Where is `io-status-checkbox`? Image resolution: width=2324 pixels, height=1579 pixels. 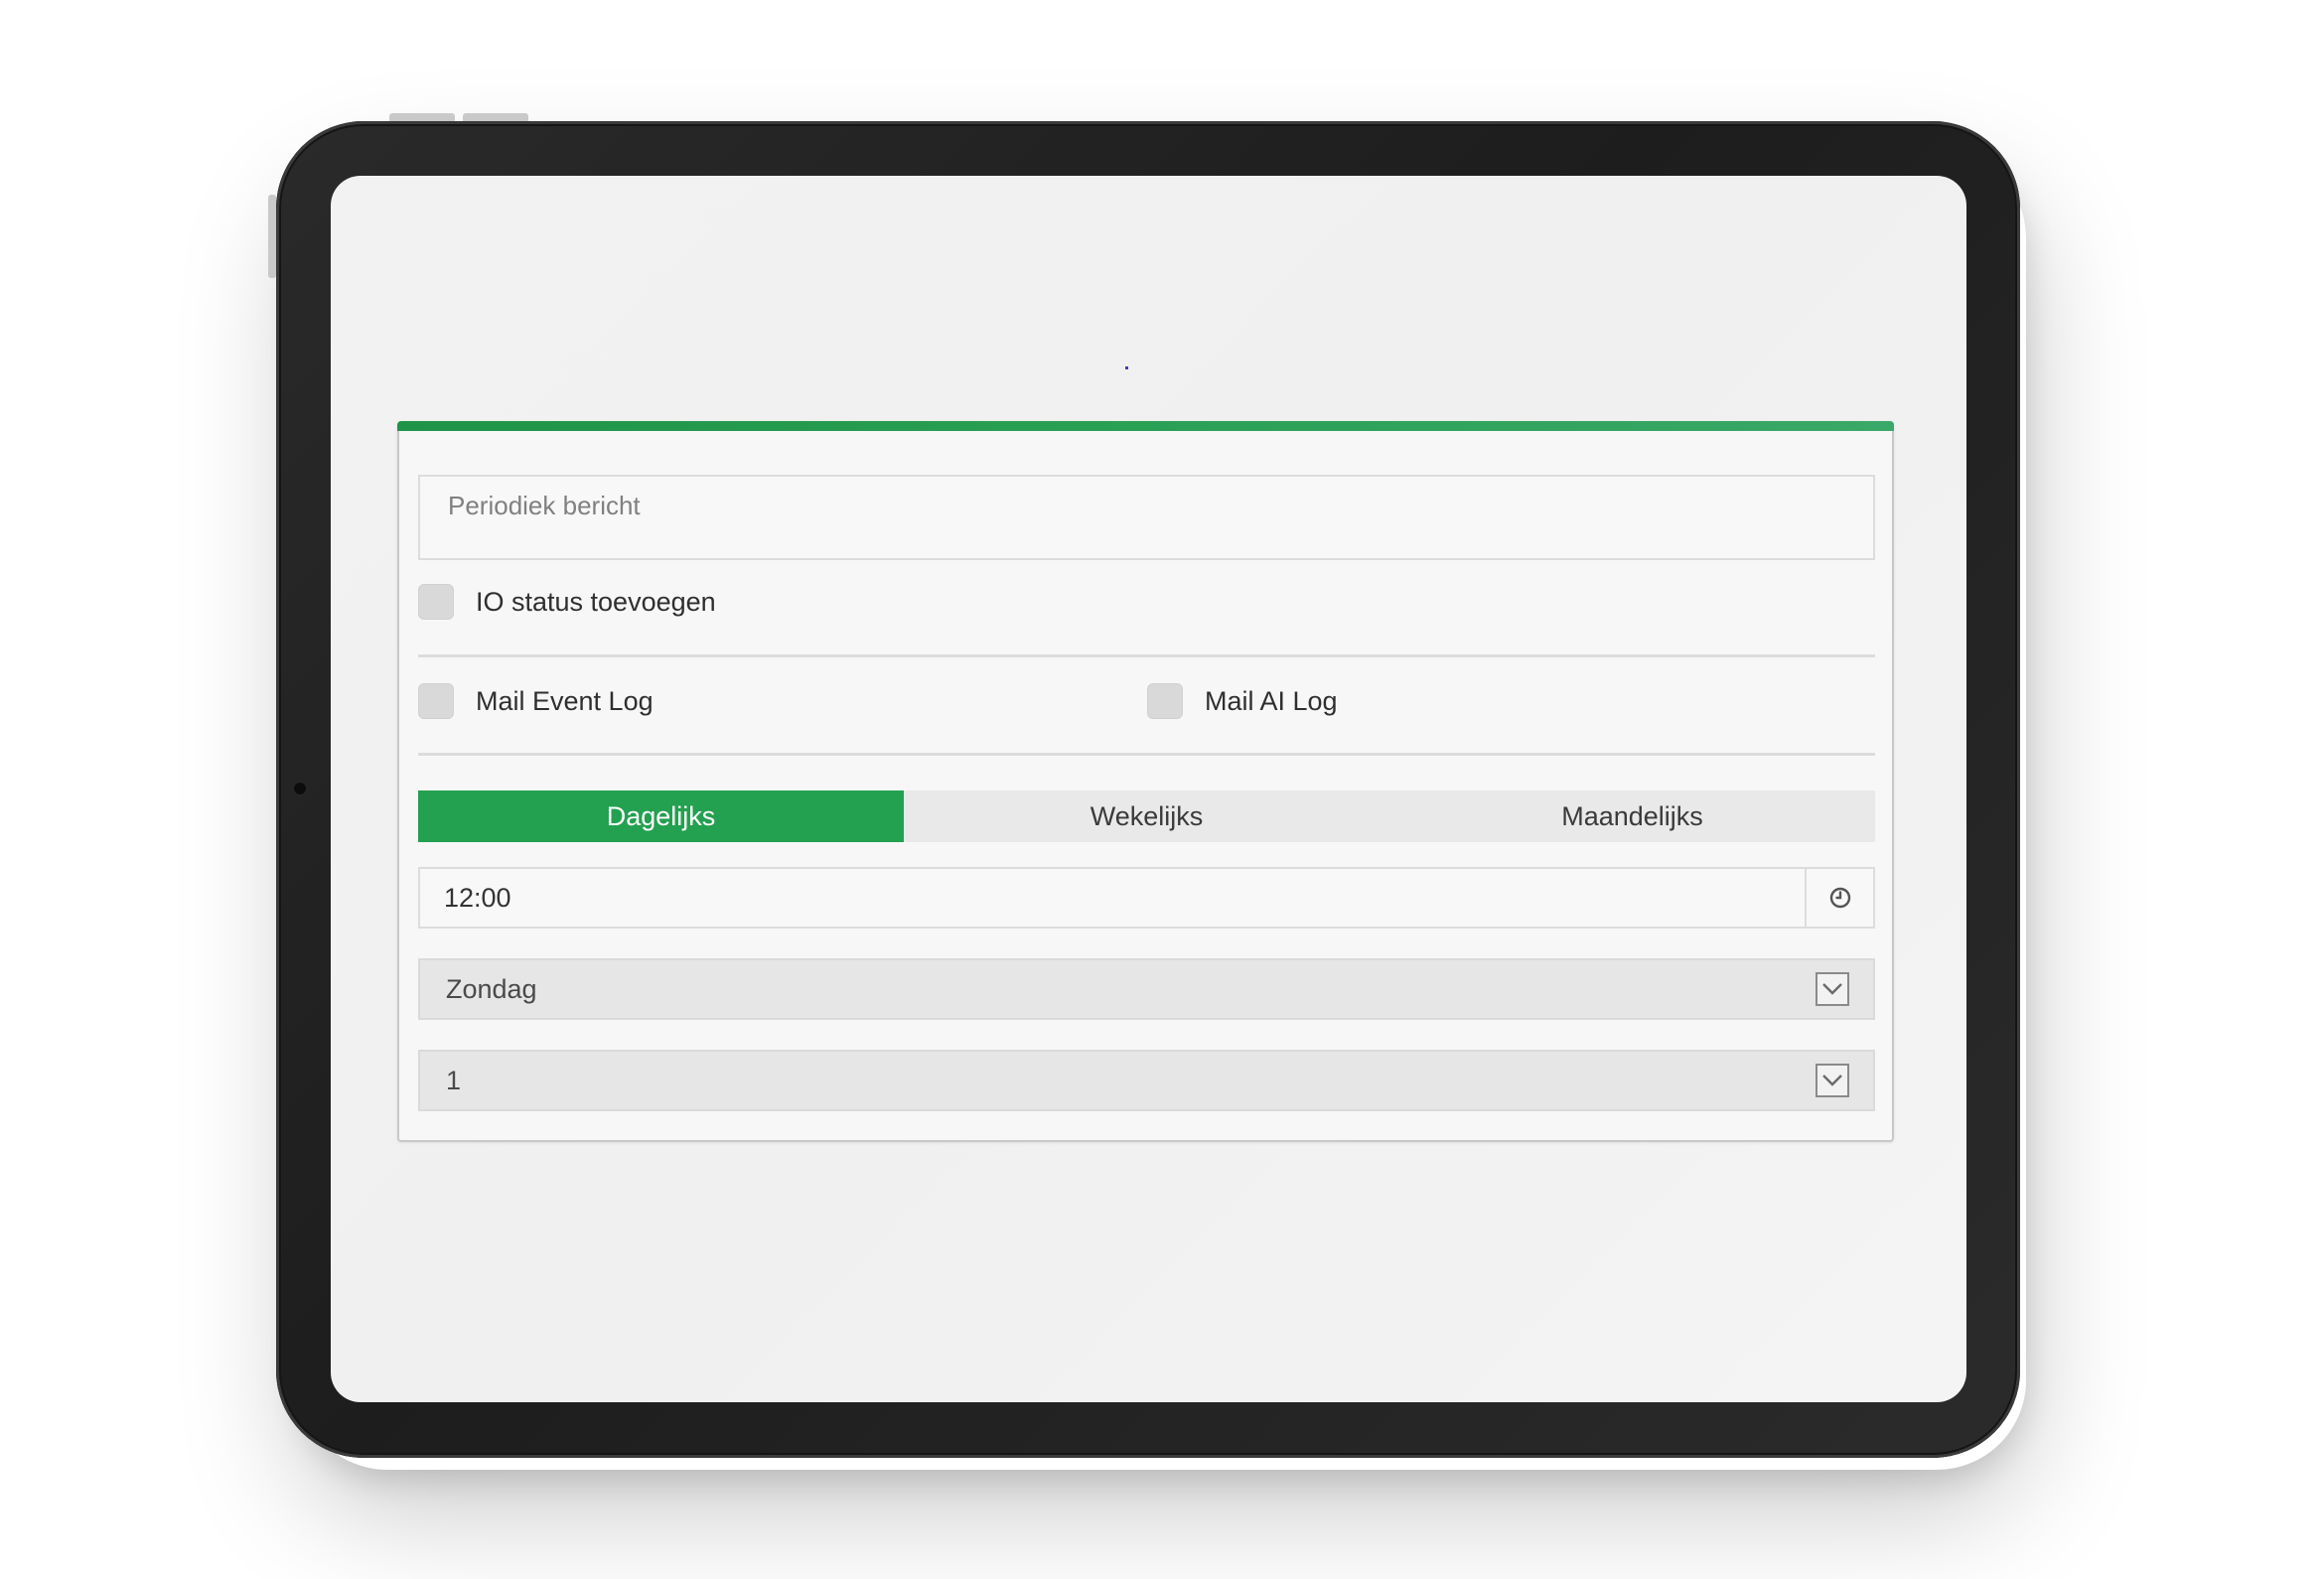 io-status-checkbox is located at coordinates (436, 602).